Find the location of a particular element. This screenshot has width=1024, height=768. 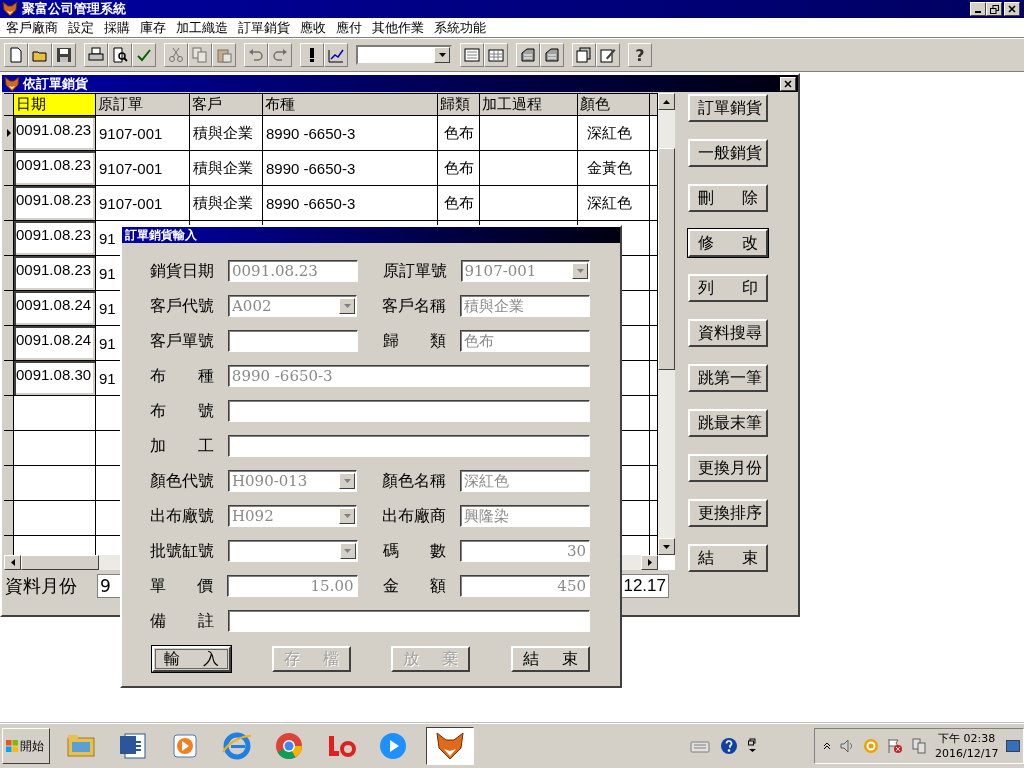

menu-item: 其他作業 is located at coordinates (399, 27).